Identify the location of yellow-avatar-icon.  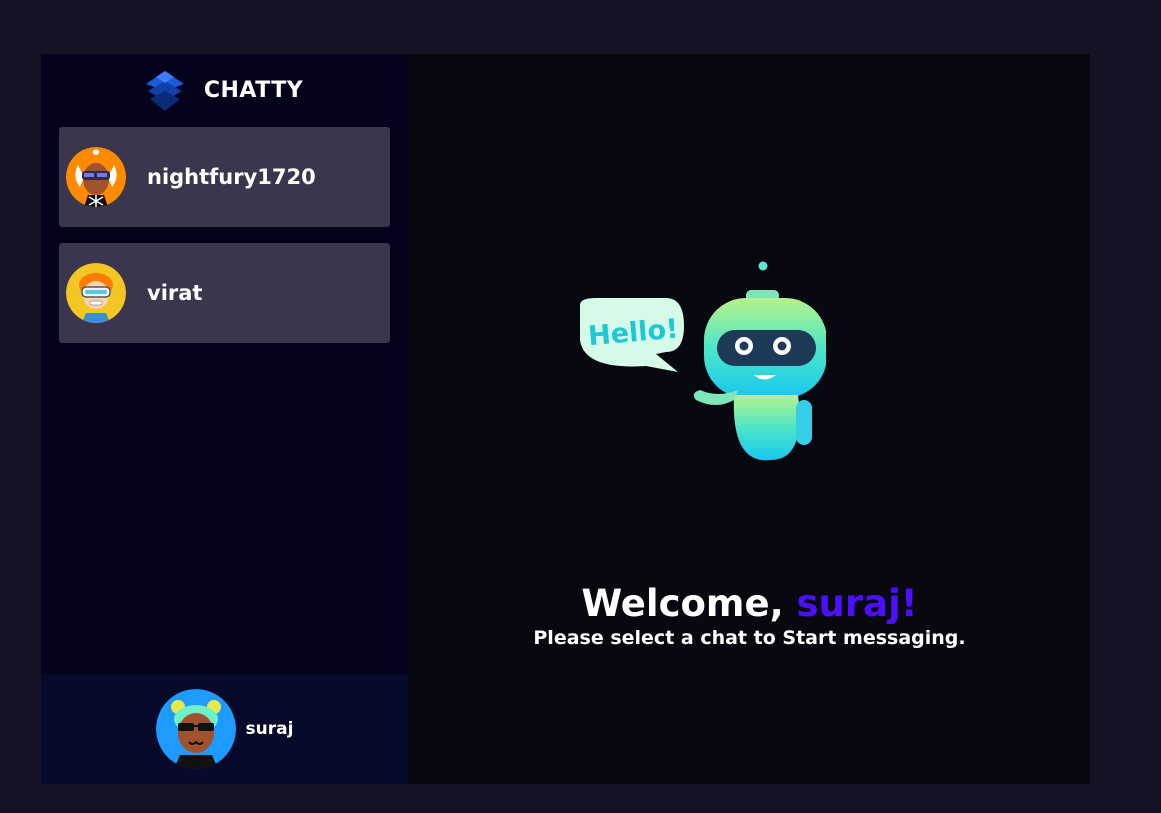
(96, 293).